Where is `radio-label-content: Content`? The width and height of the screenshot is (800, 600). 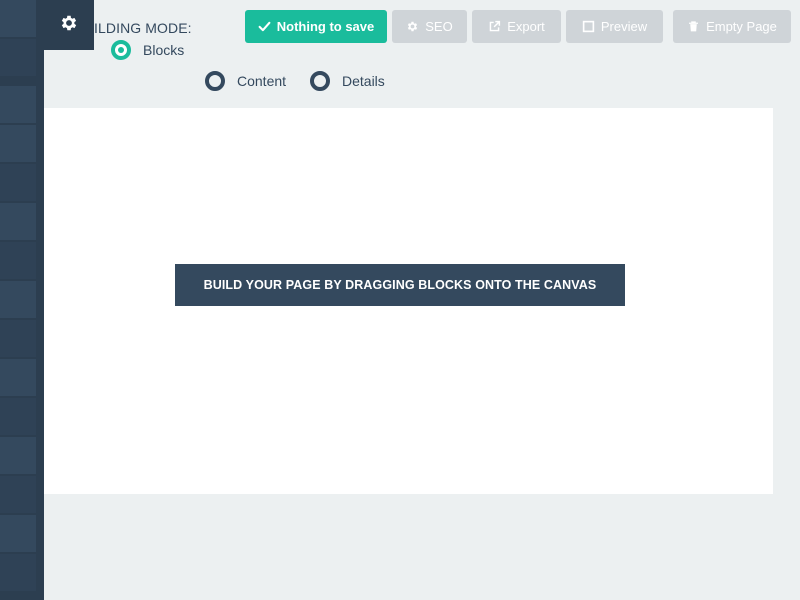 radio-label-content: Content is located at coordinates (262, 81).